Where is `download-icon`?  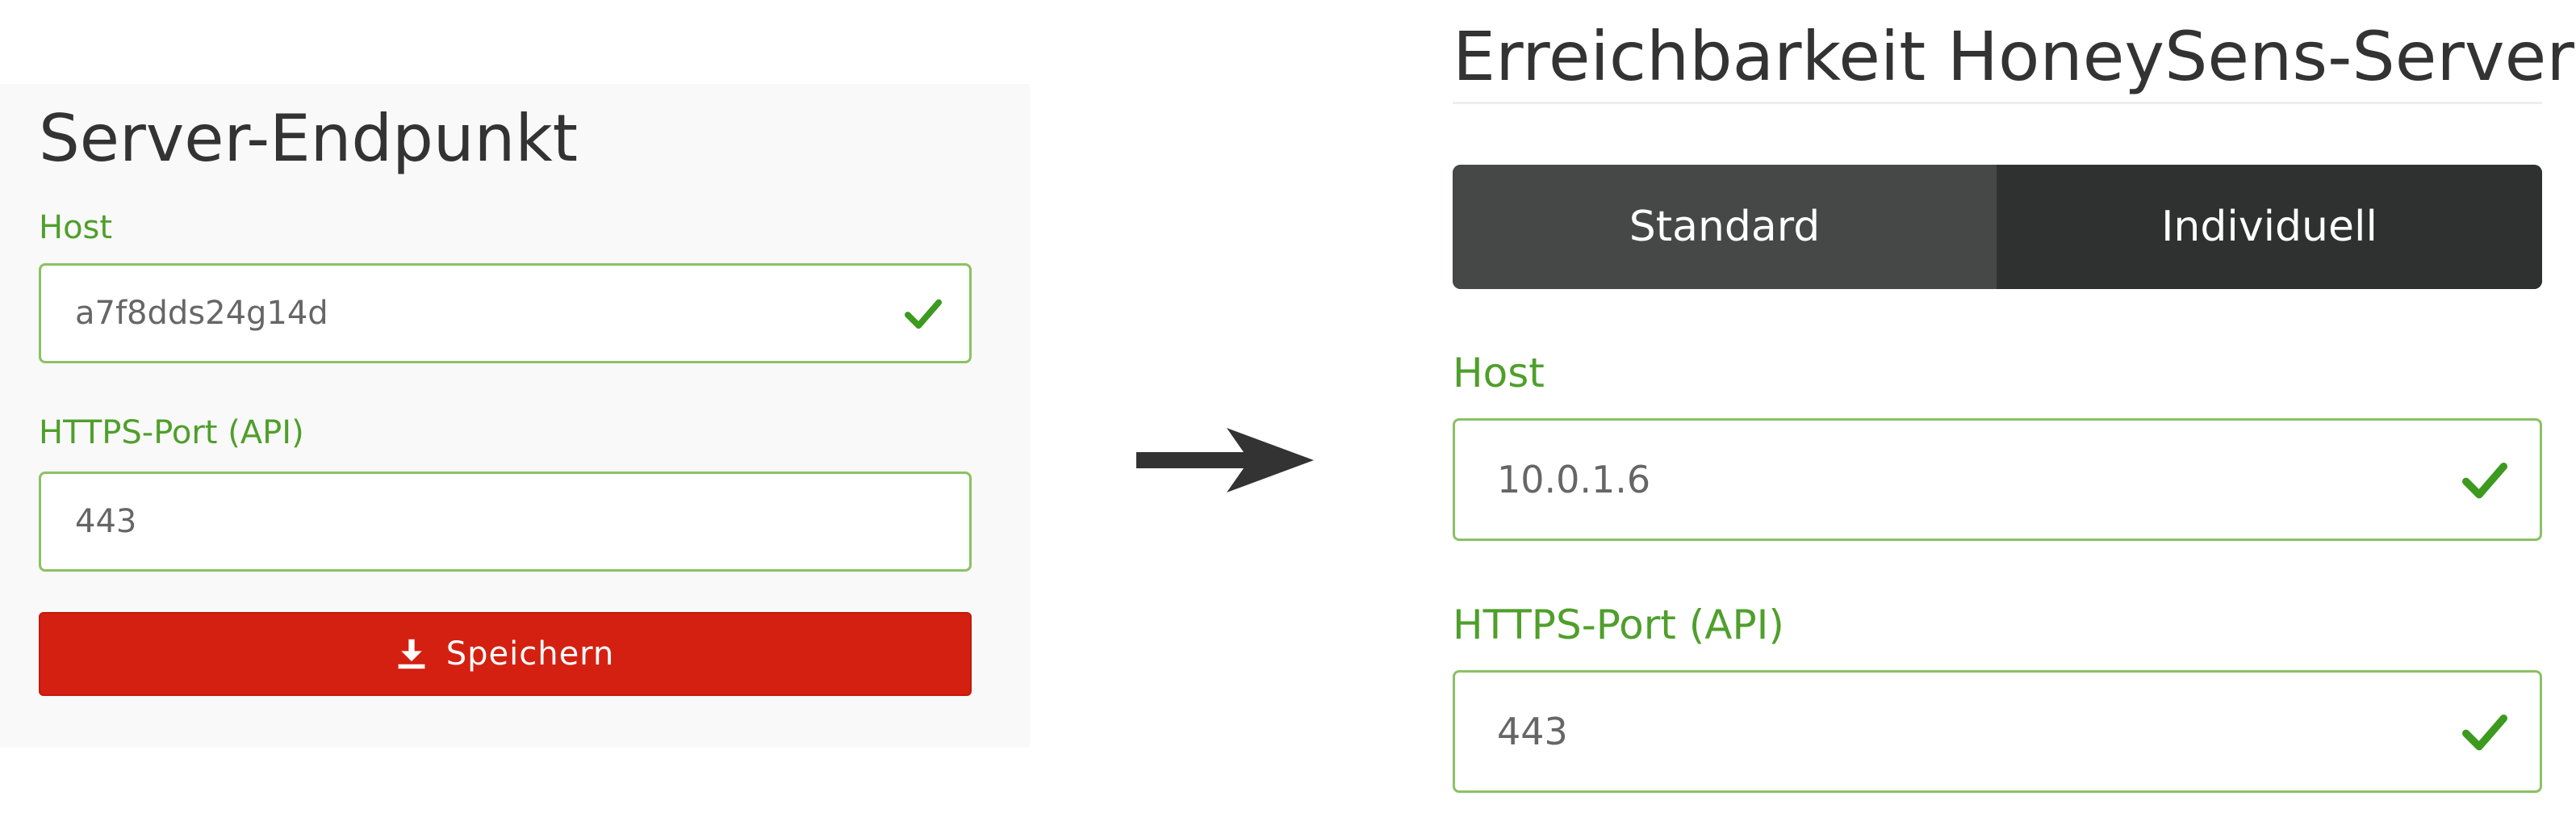
download-icon is located at coordinates (411, 654).